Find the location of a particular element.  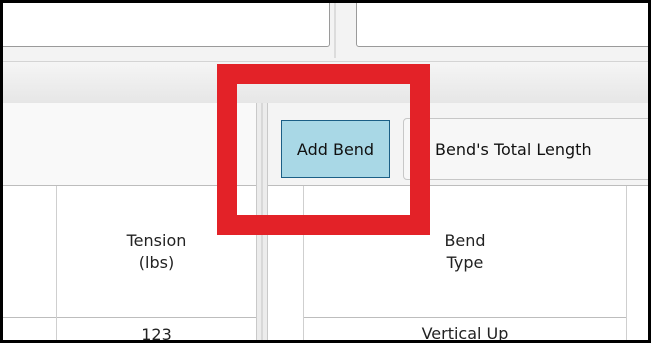

top-right-textbox is located at coordinates (502, 25).